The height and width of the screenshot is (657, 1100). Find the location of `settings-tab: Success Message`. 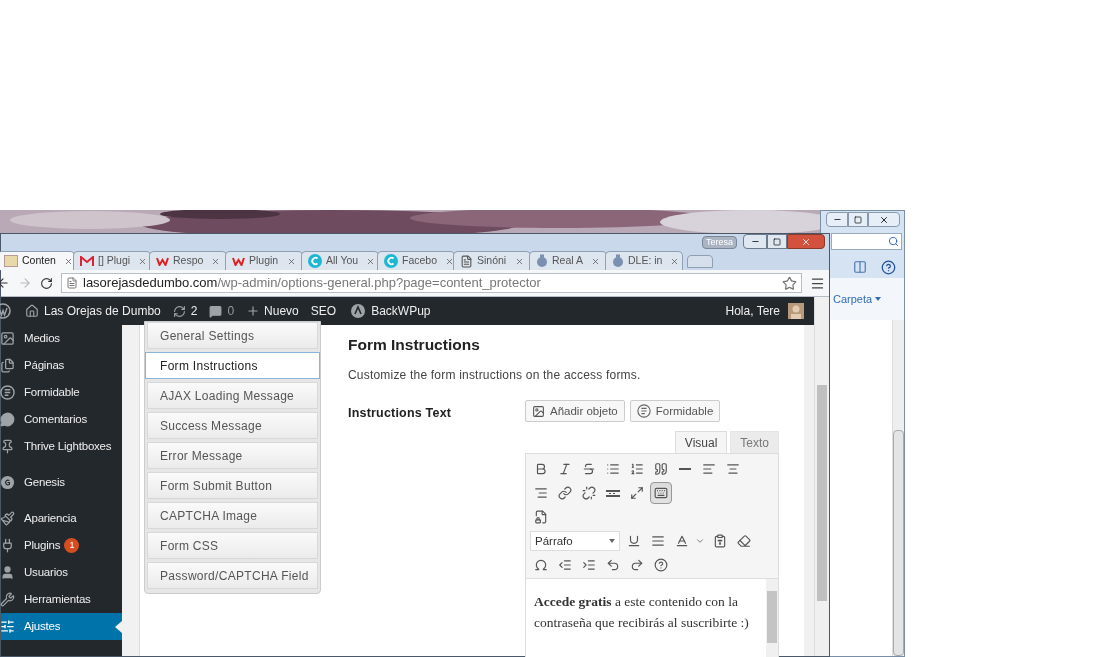

settings-tab: Success Message is located at coordinates (232, 425).